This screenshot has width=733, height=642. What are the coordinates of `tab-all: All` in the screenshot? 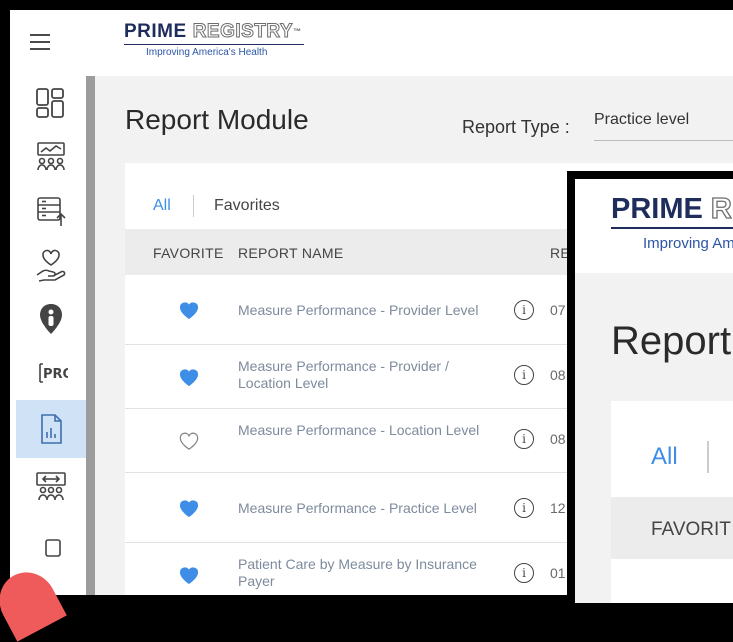 It's located at (162, 206).